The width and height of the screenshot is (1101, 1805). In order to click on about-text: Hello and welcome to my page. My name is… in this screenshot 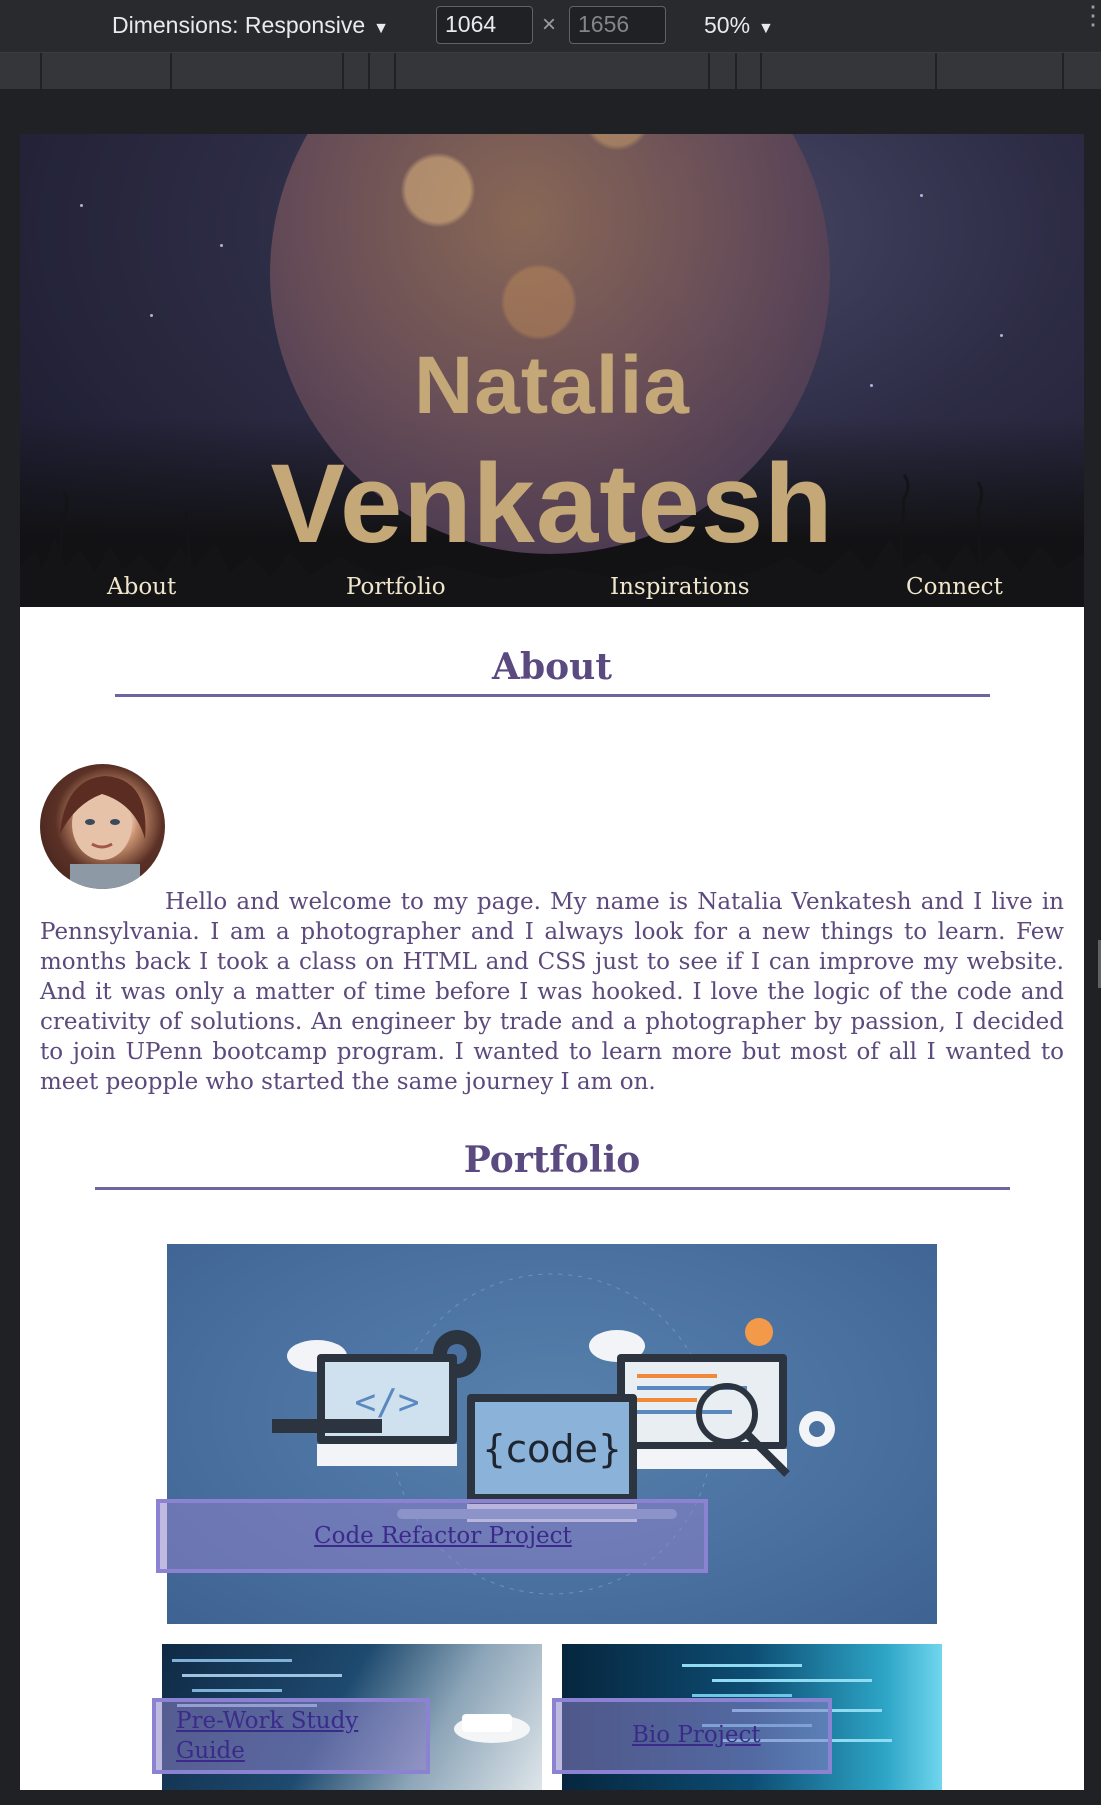, I will do `click(552, 992)`.